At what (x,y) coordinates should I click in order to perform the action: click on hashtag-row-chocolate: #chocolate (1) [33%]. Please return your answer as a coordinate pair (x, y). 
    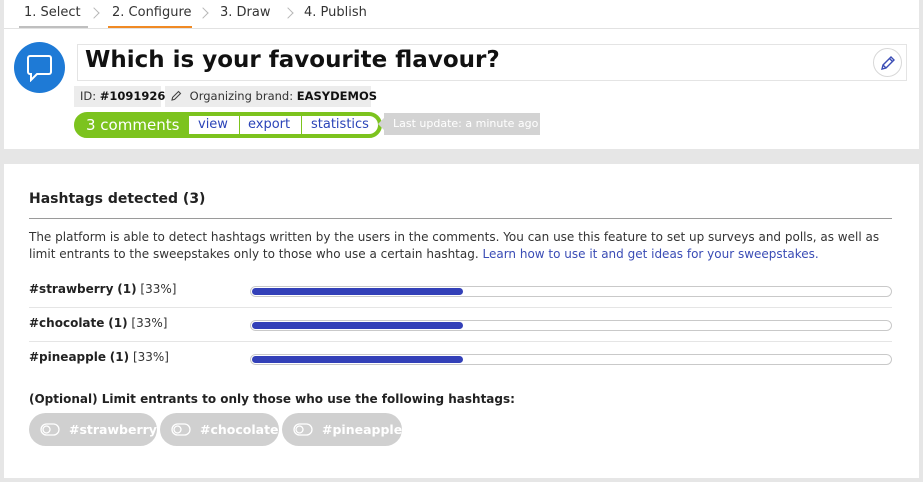
    Looking at the image, I should click on (460, 324).